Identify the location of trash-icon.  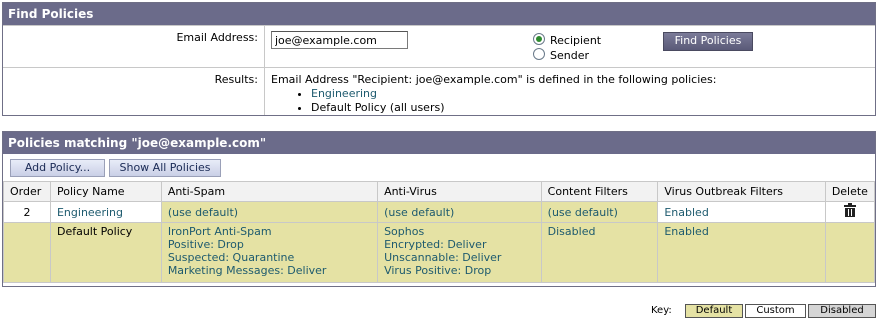
(849, 209).